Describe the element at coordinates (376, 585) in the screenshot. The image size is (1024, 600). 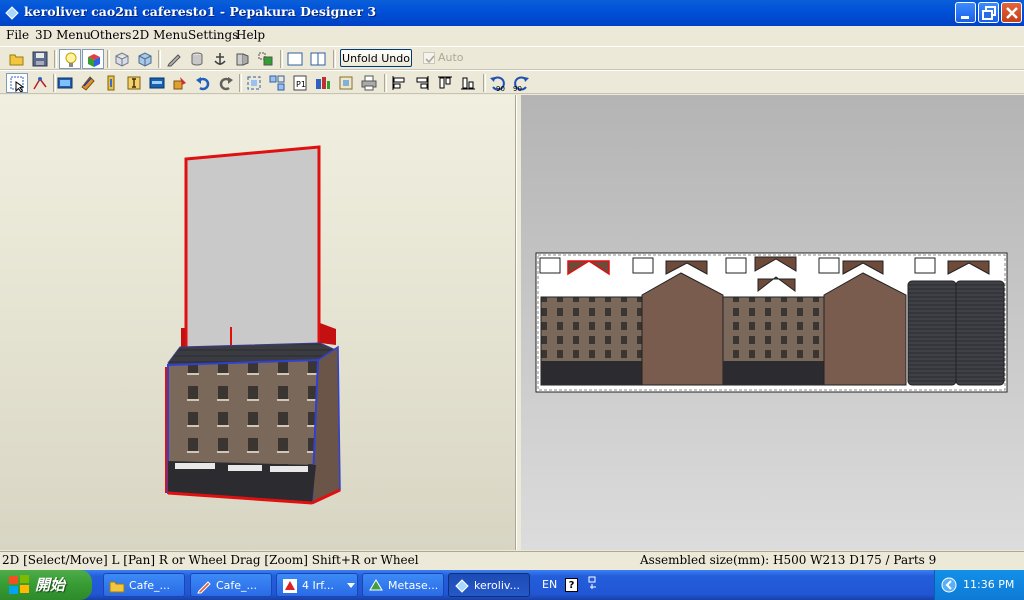
I see `metasequoia-icon` at that location.